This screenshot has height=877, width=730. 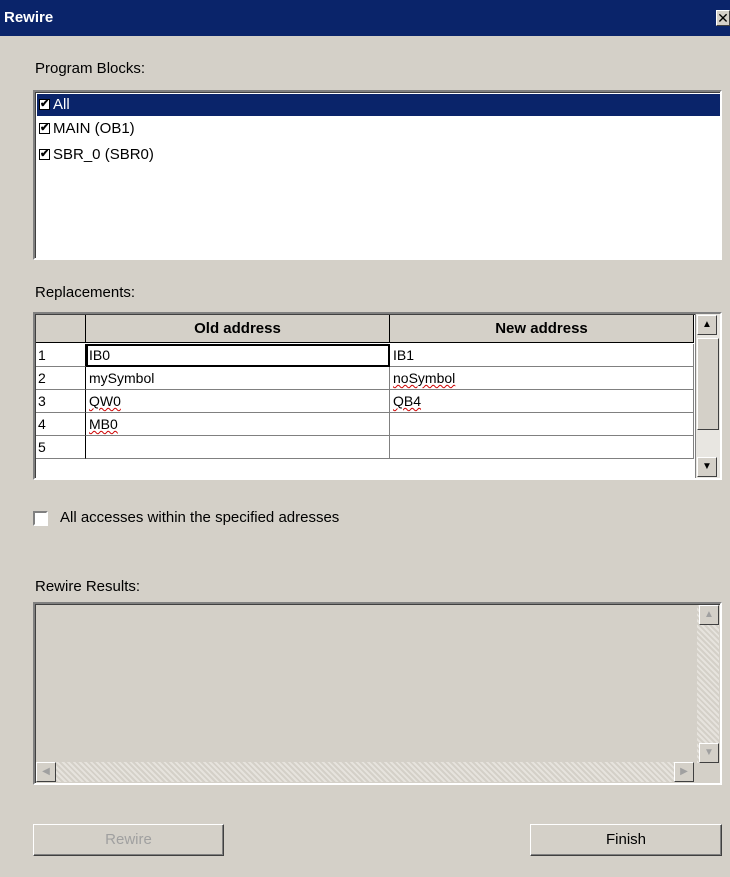 I want to click on column-header-old-address: Old address, so click(x=238, y=329).